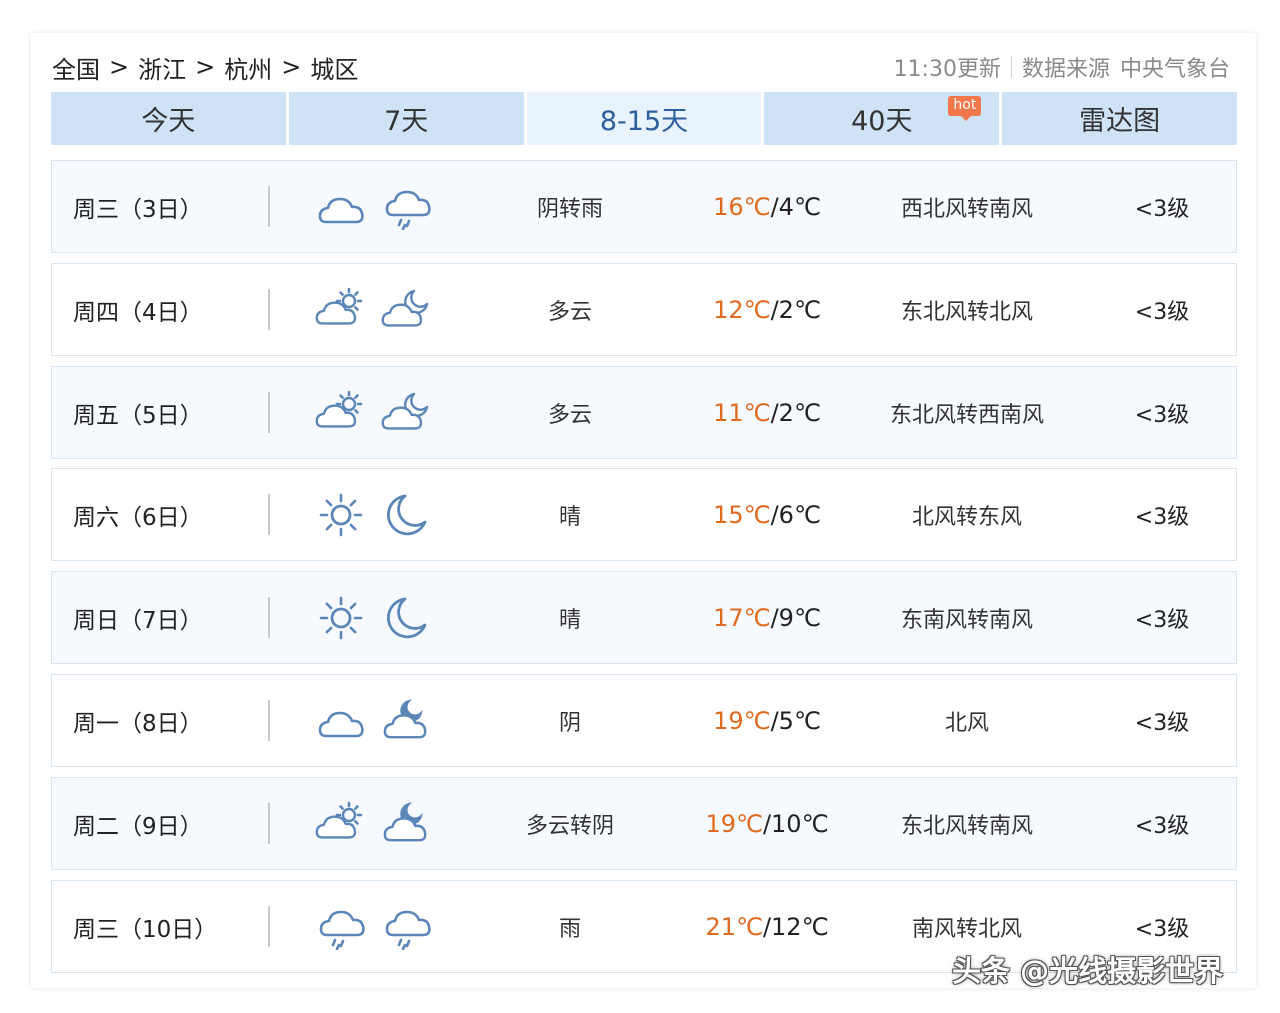 The width and height of the screenshot is (1280, 1013). I want to click on tab-today: 今天, so click(168, 118).